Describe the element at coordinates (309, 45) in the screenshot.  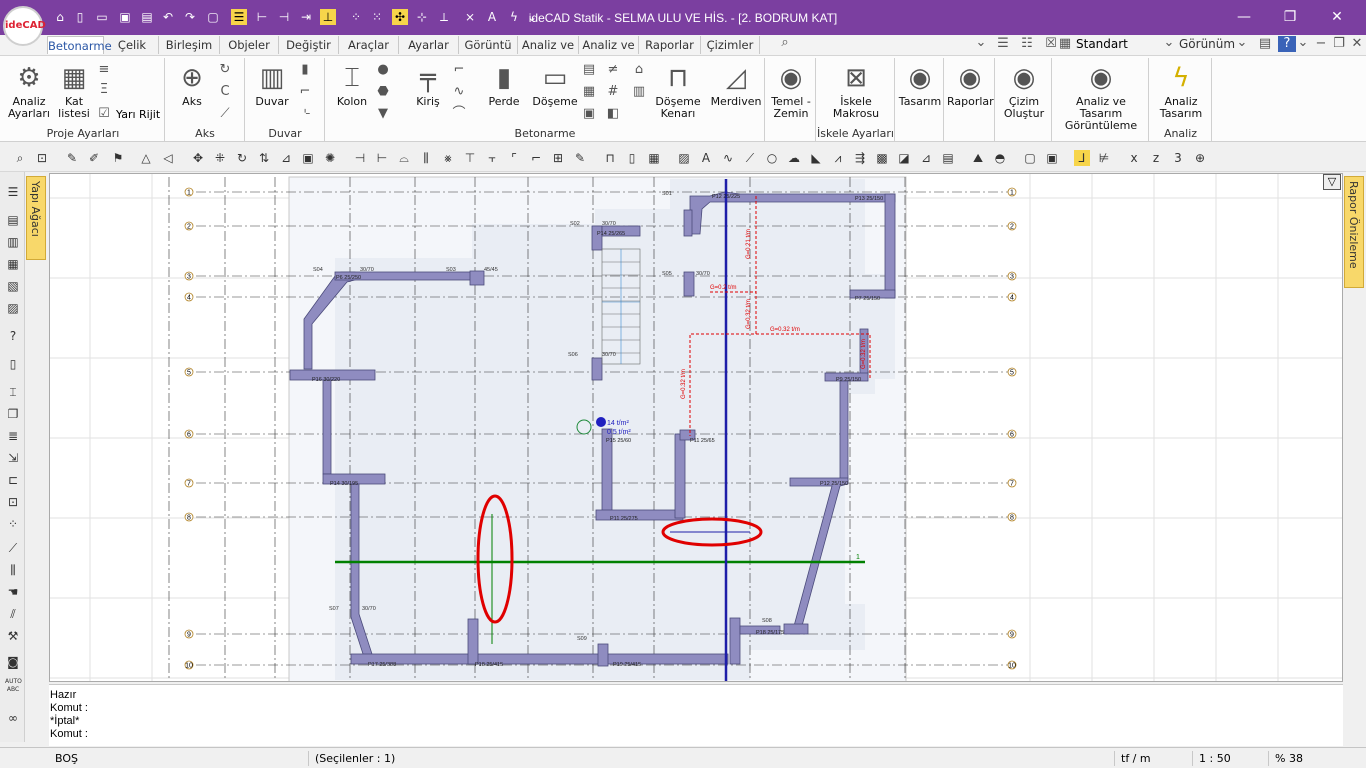
I see `tab-degistir: Değiştir` at that location.